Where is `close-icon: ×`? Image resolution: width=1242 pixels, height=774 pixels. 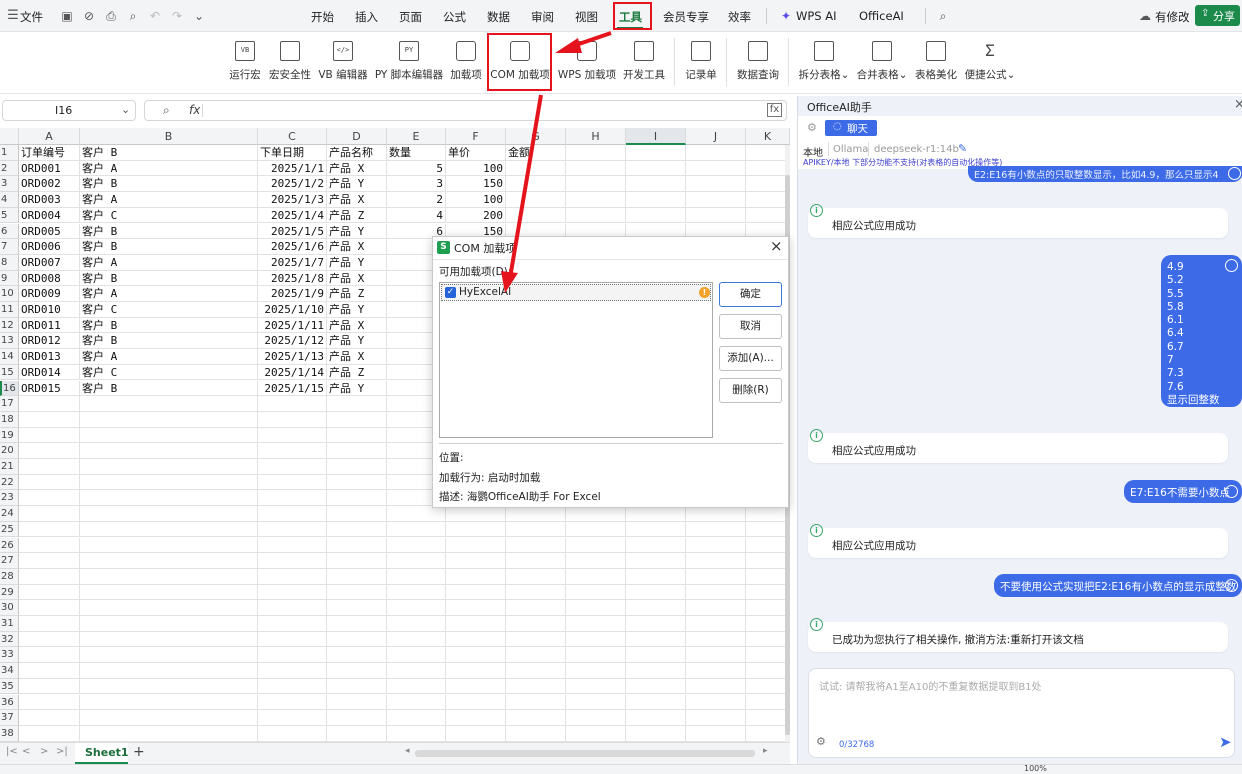 close-icon: × is located at coordinates (776, 246).